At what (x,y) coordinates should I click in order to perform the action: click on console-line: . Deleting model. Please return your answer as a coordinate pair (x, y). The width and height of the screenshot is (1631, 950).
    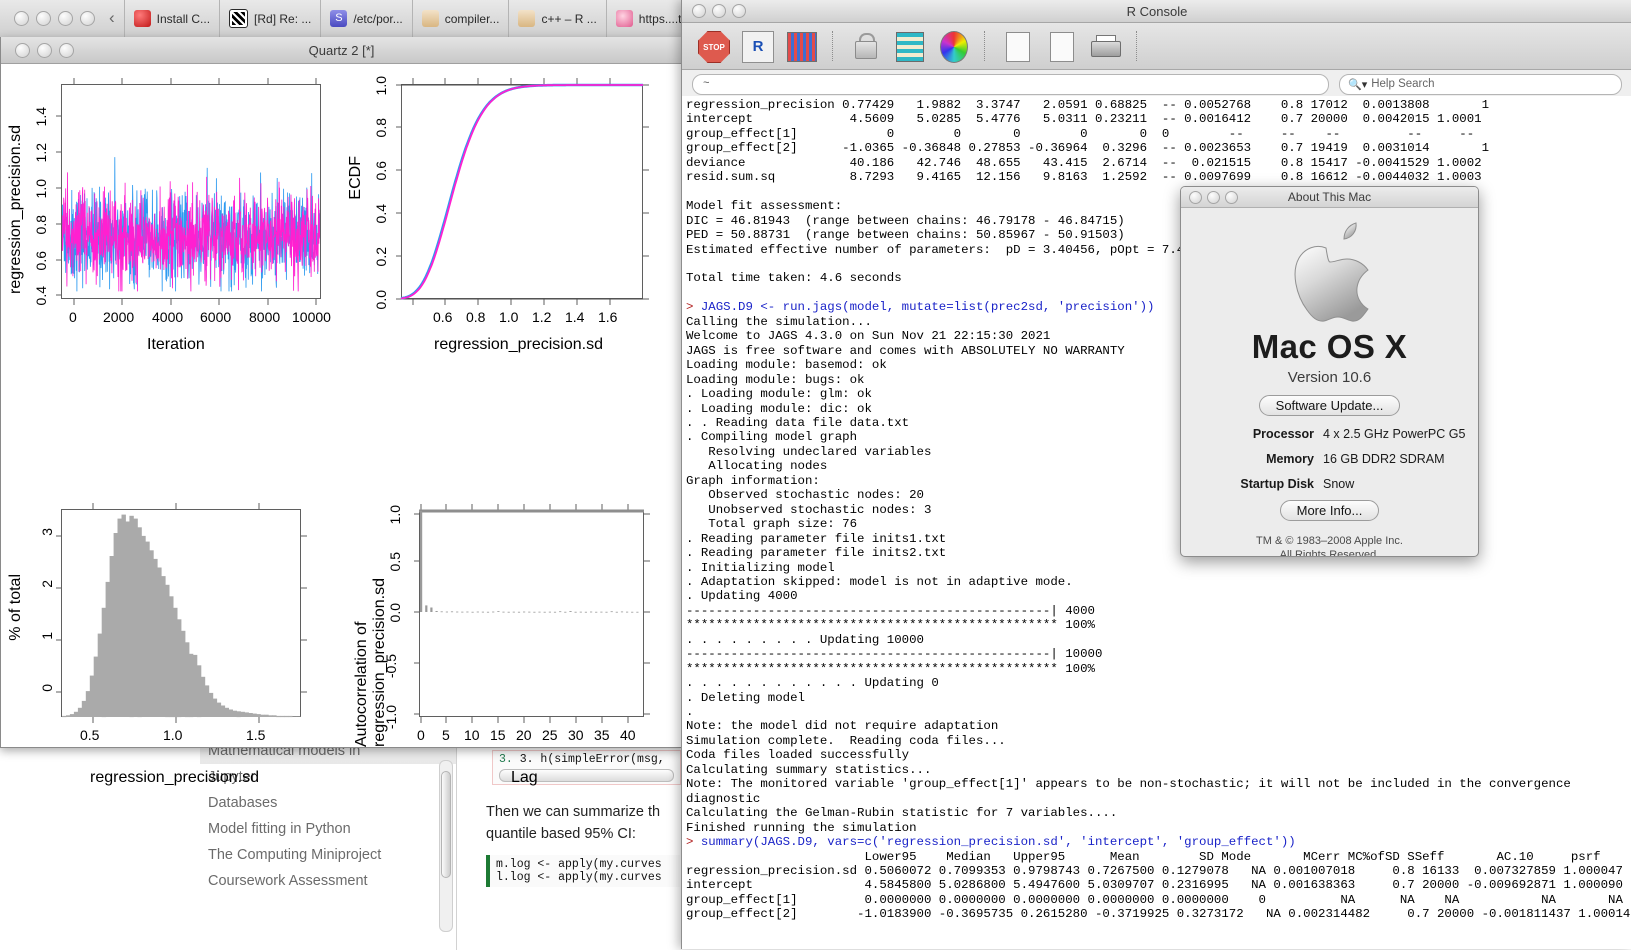
    Looking at the image, I should click on (745, 697).